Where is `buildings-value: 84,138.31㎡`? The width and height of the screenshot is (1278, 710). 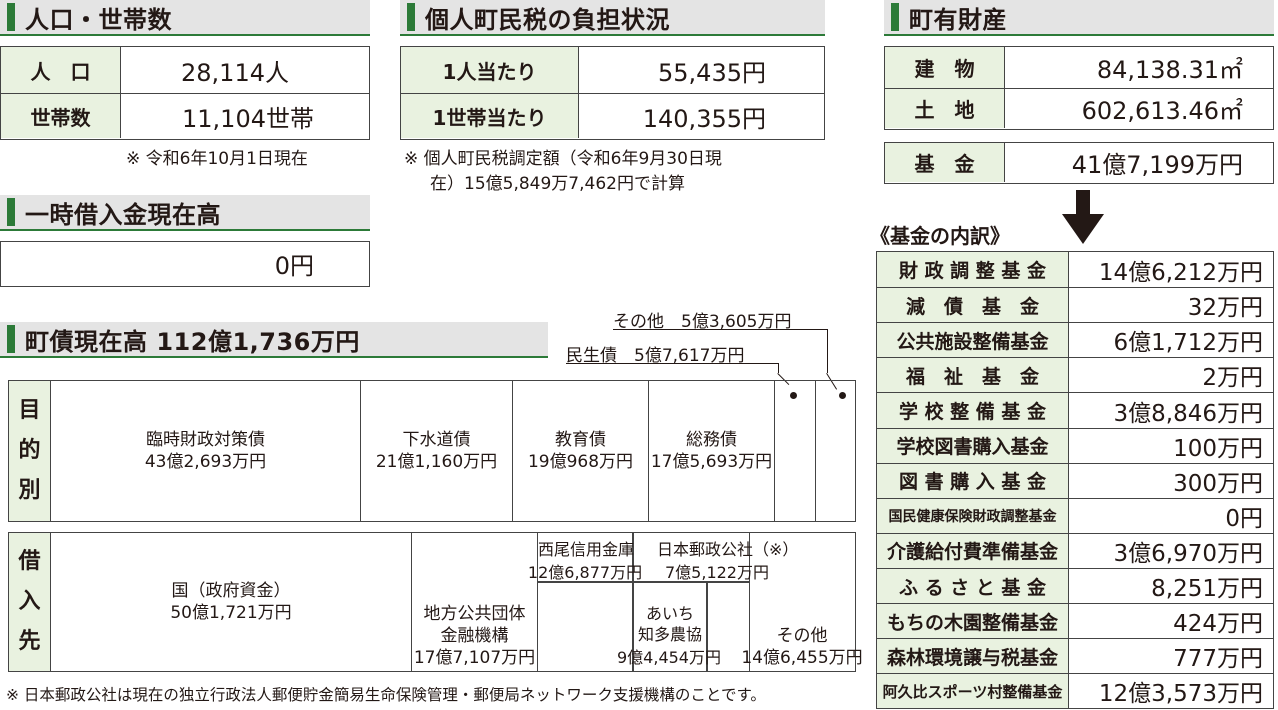
buildings-value: 84,138.31㎡ is located at coordinates (1169, 70).